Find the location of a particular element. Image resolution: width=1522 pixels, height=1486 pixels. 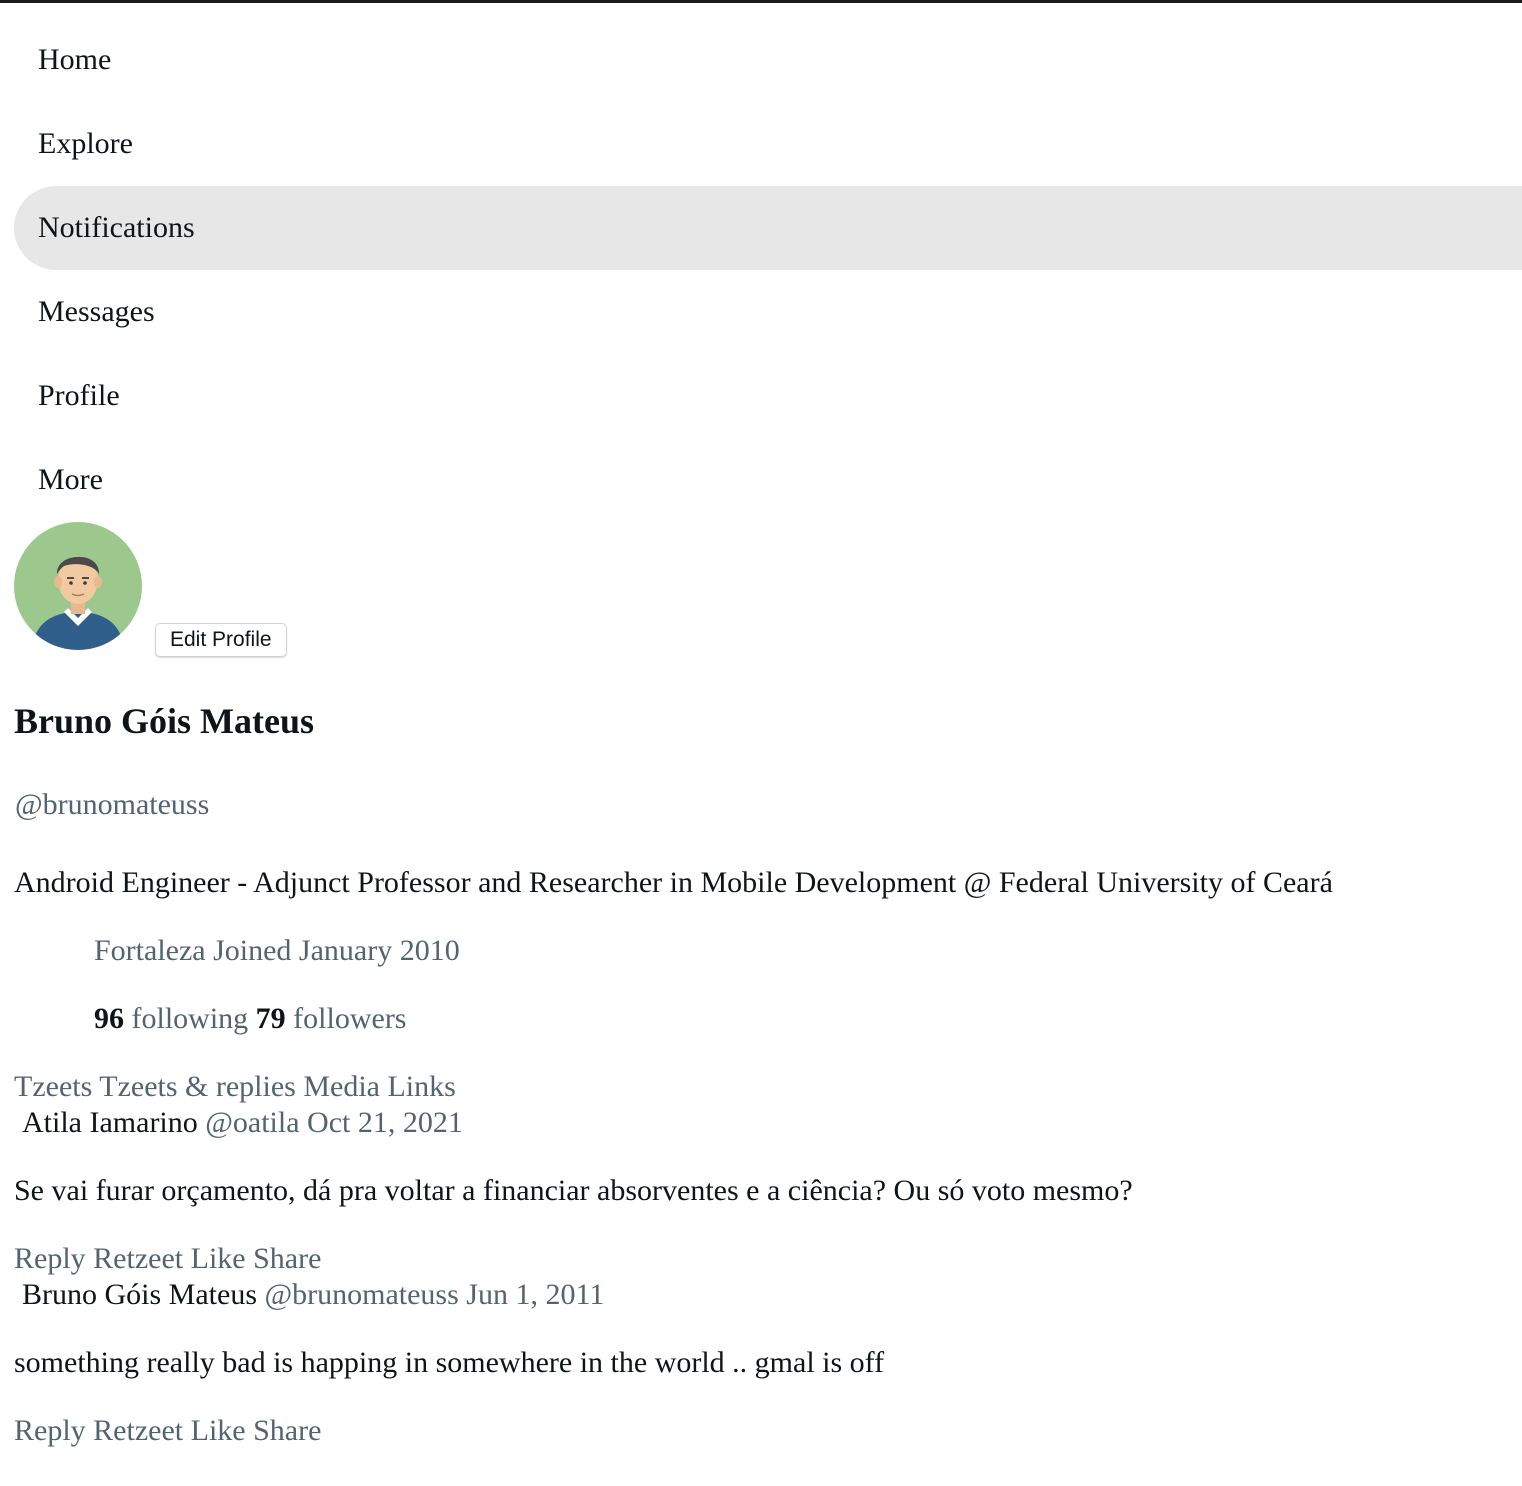

profile-location: Fortaleza is located at coordinates (150, 950).